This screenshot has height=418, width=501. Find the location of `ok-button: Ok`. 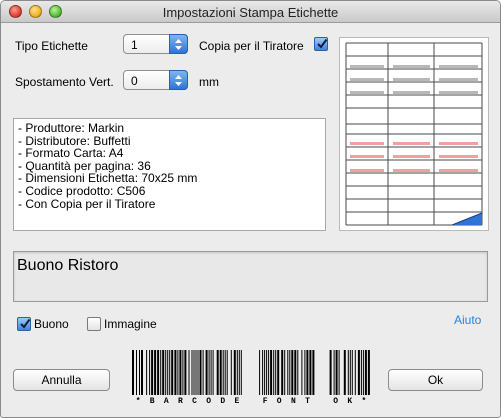

ok-button: Ok is located at coordinates (435, 380).